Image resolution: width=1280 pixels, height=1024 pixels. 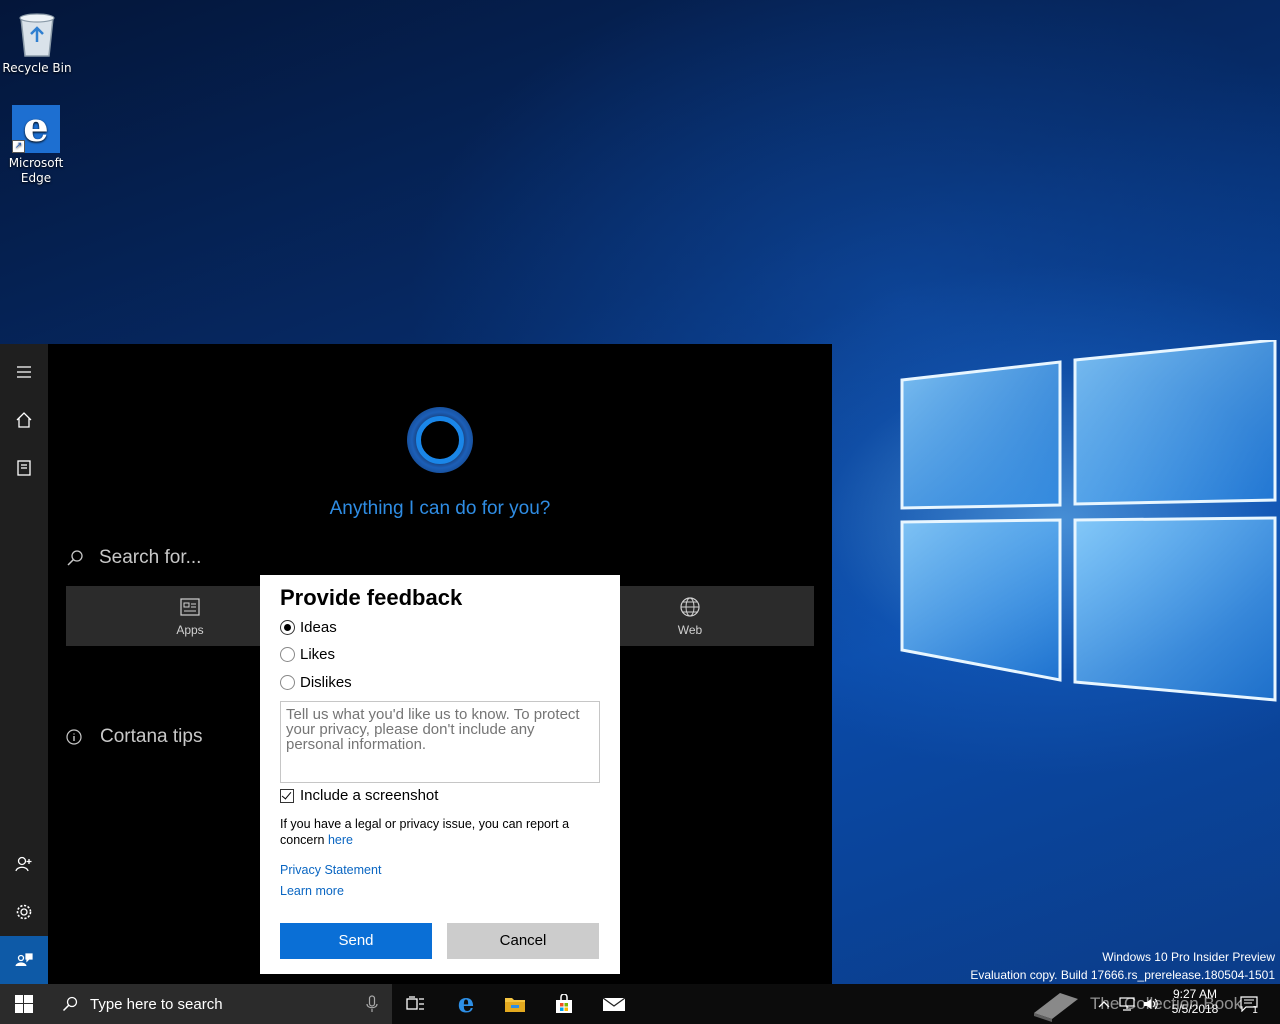 I want to click on notebook-icon, so click(x=24, y=468).